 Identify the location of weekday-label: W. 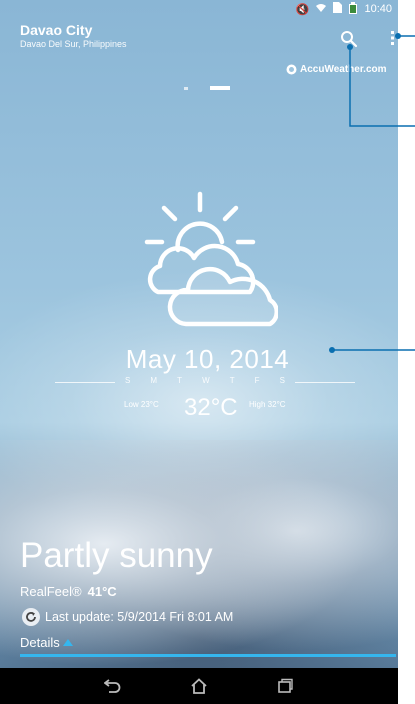
(206, 380).